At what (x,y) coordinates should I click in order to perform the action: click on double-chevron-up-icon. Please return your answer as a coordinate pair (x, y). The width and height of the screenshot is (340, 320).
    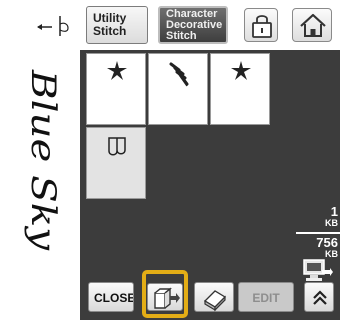
    Looking at the image, I should click on (320, 297).